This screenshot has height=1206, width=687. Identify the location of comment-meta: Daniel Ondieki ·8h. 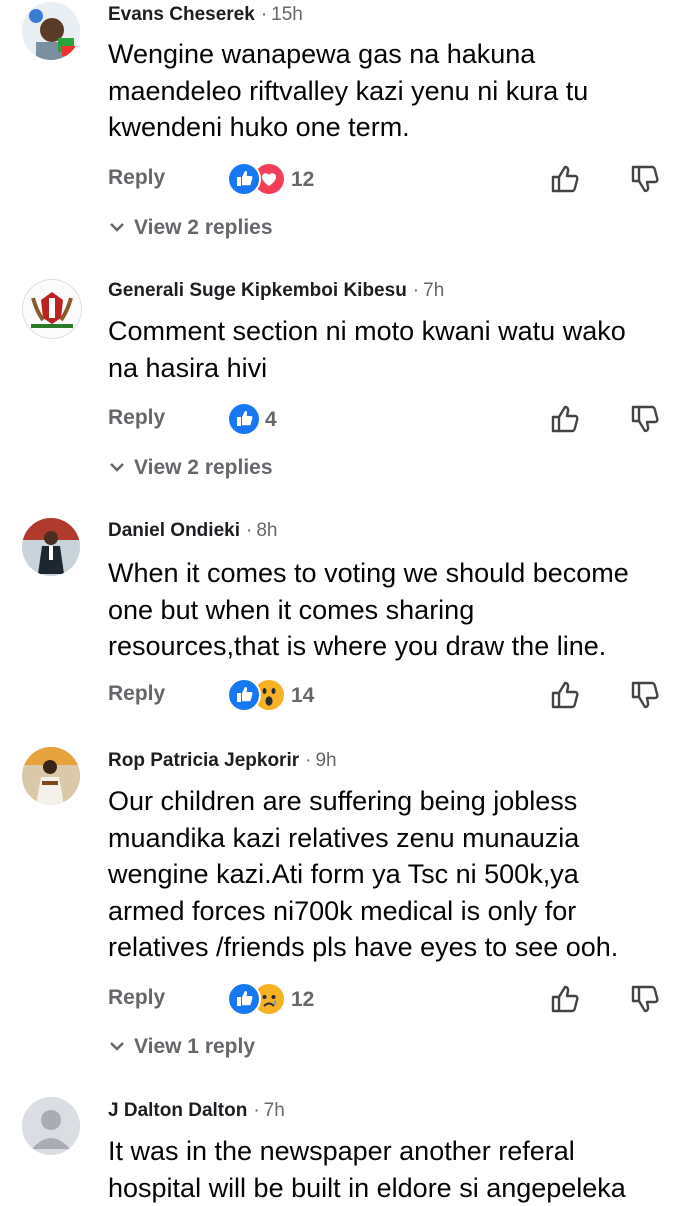
(192, 531).